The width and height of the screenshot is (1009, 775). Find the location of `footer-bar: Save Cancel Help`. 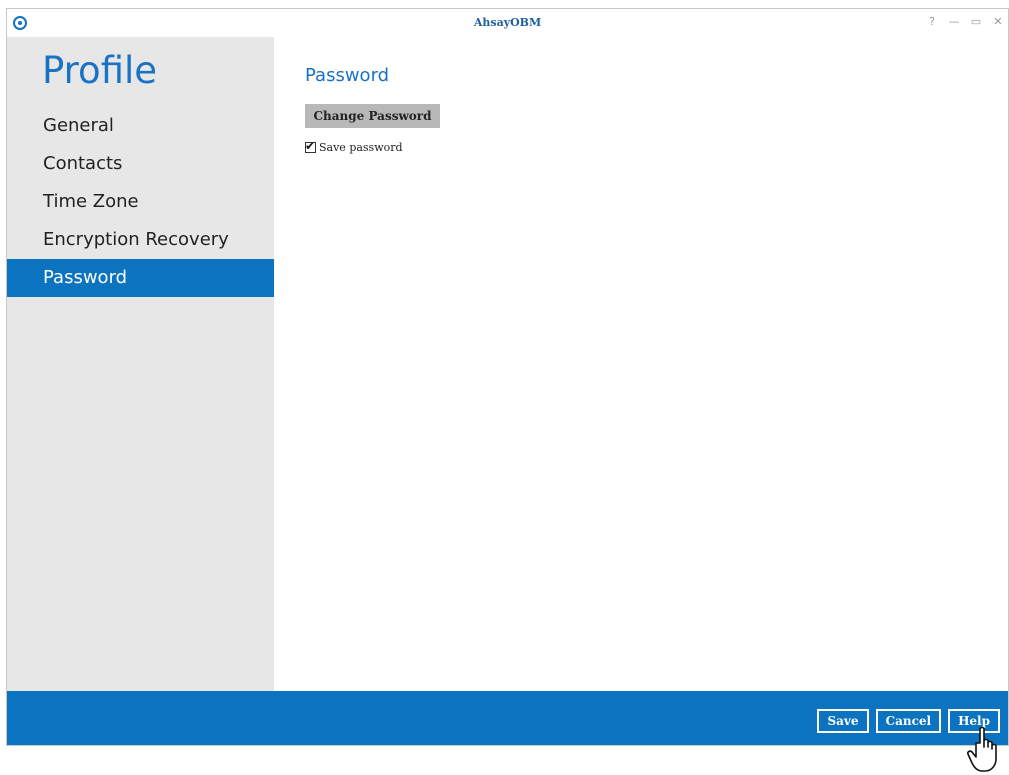

footer-bar: Save Cancel Help is located at coordinates (507, 718).